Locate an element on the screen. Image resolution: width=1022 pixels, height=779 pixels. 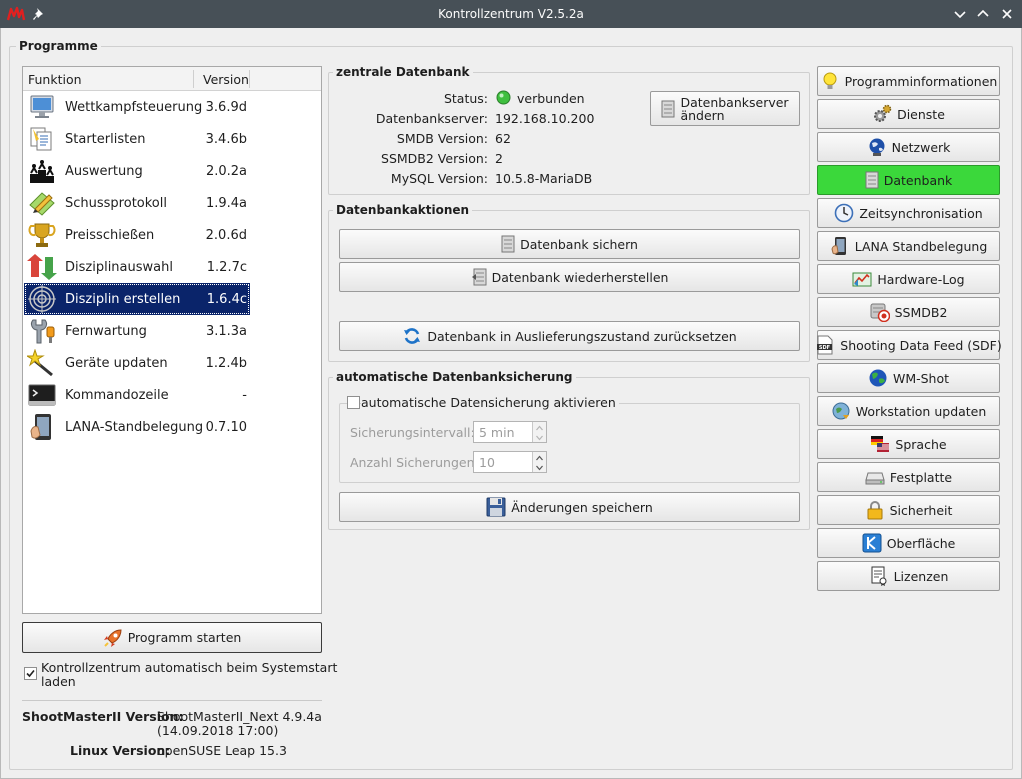
function-version: 3.4.6b is located at coordinates (226, 139).